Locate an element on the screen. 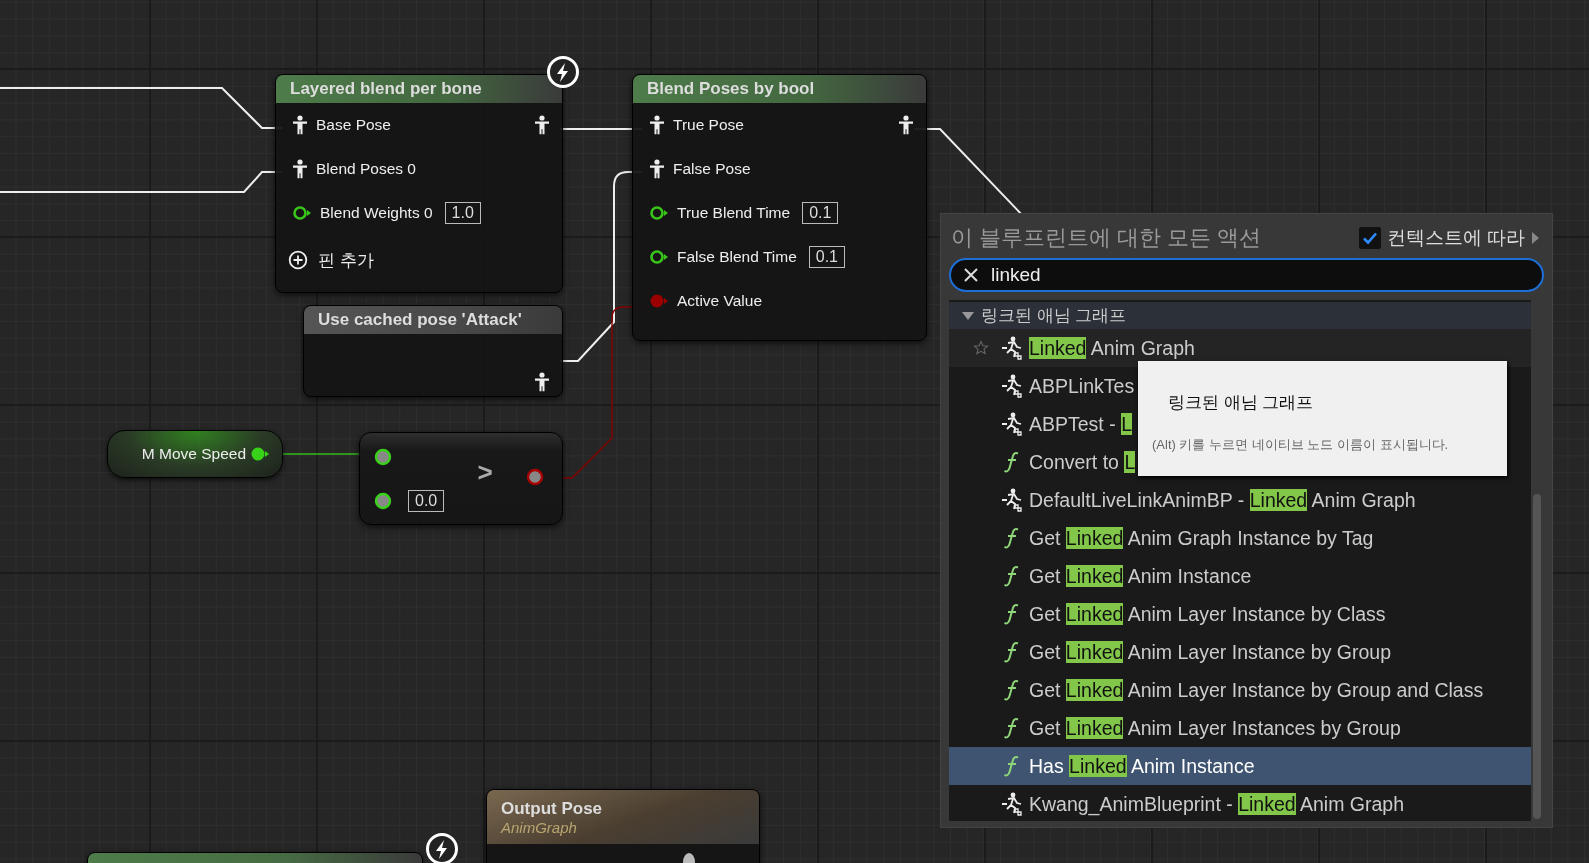 The height and width of the screenshot is (863, 1589). pin-label: Active Value is located at coordinates (719, 301).